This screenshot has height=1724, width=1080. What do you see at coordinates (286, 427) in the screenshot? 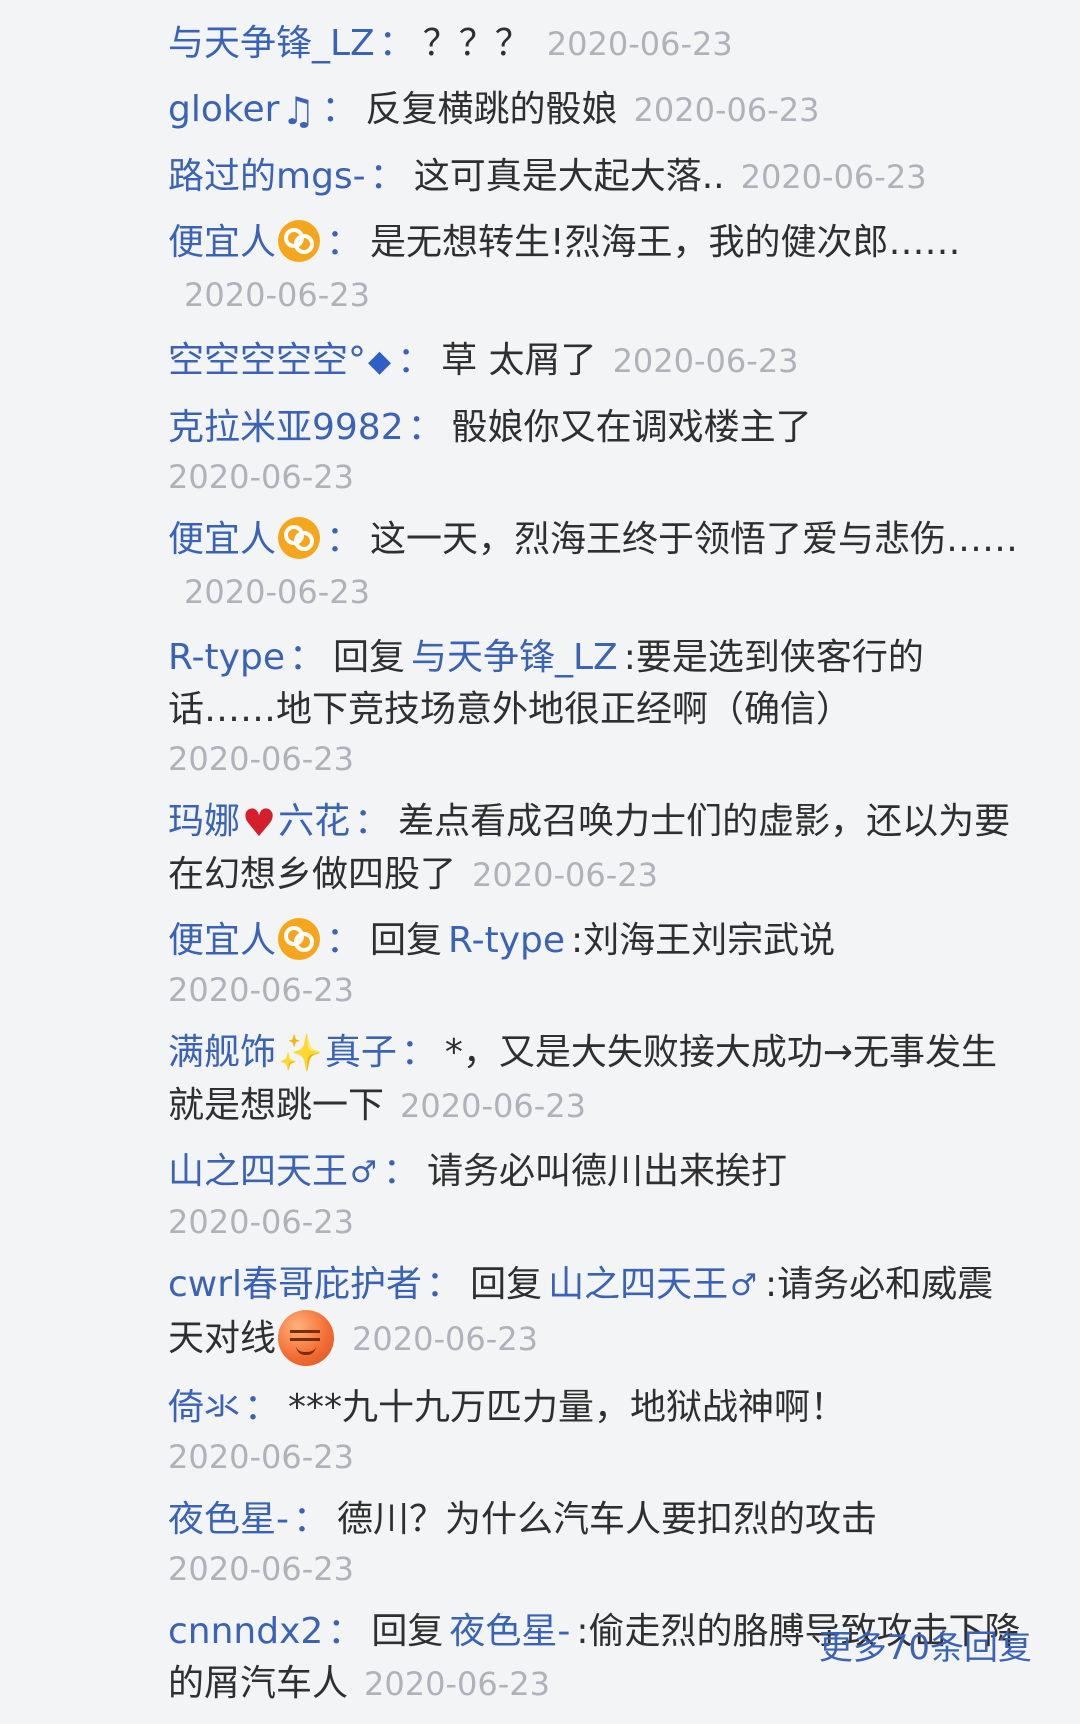
I see `reply-username: 克拉米亚9982` at bounding box center [286, 427].